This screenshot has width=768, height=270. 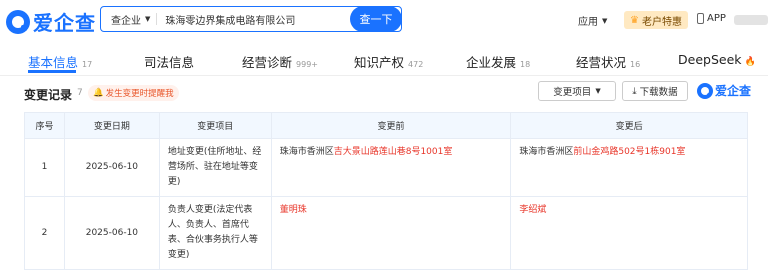 I want to click on tab-operating-status: 经营状况 16, so click(x=608, y=61).